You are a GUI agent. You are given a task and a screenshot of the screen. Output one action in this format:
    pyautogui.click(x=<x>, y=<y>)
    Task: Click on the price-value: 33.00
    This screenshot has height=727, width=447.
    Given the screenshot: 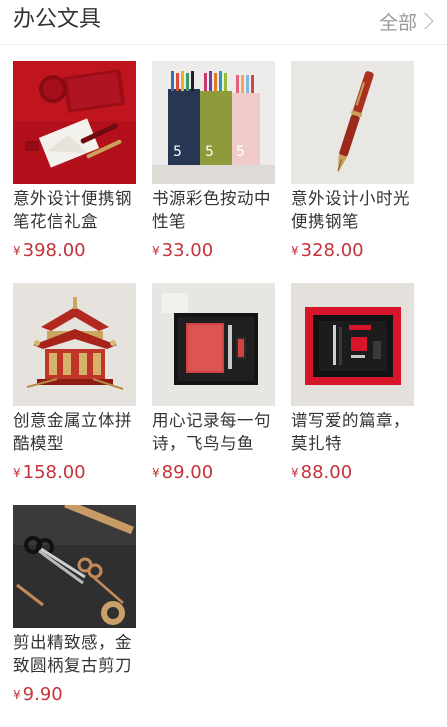 What is the action you would take?
    pyautogui.click(x=187, y=250)
    